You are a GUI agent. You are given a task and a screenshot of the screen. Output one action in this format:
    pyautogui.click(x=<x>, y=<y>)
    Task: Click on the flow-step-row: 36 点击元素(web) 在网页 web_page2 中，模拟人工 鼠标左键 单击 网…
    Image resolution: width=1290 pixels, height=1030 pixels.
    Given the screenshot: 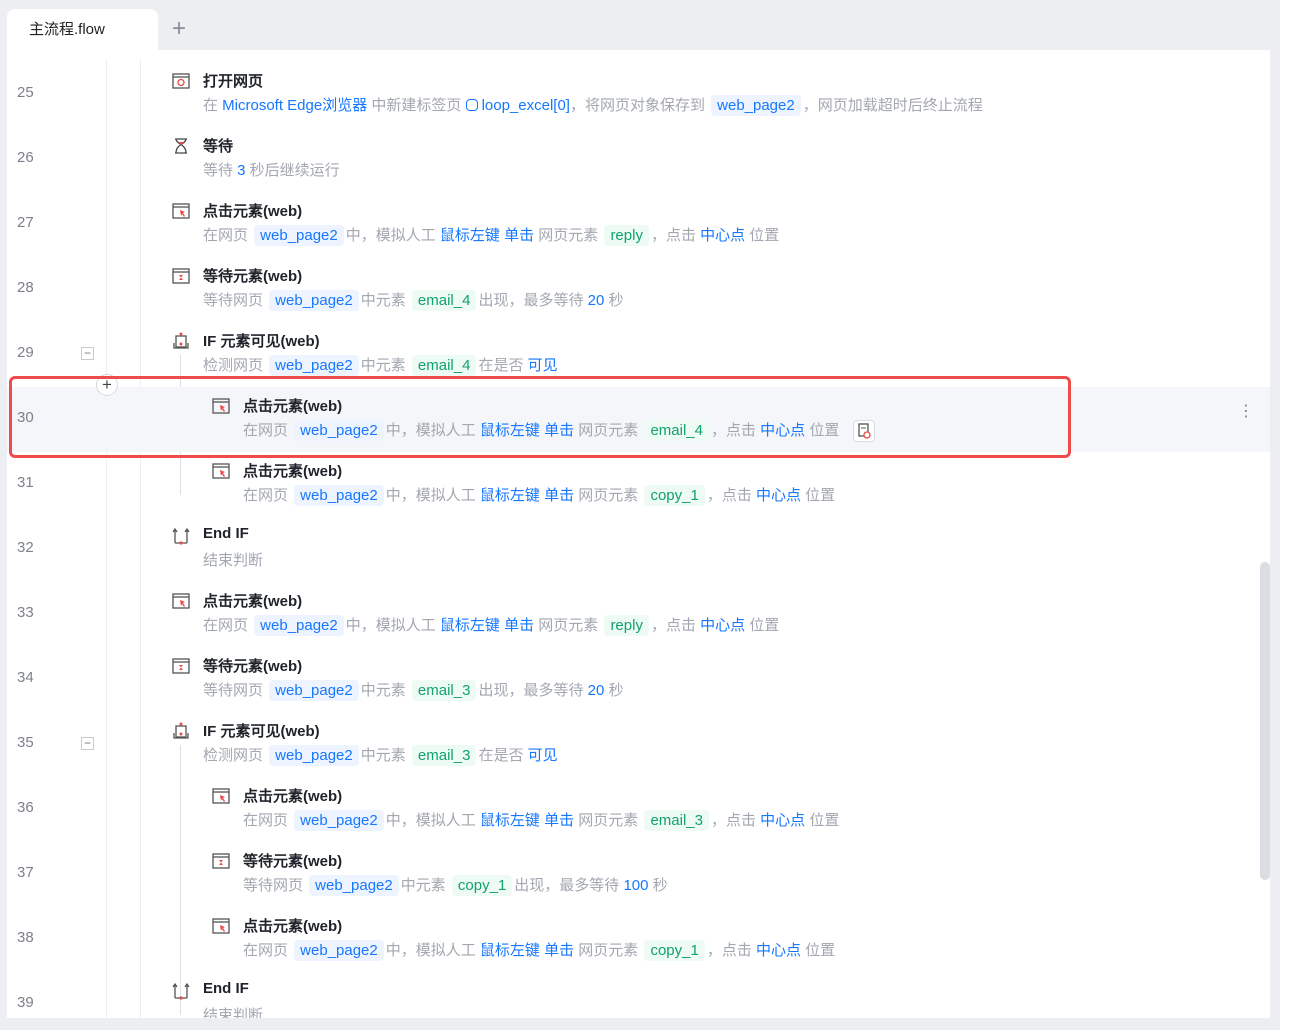 What is the action you would take?
    pyautogui.click(x=638, y=809)
    